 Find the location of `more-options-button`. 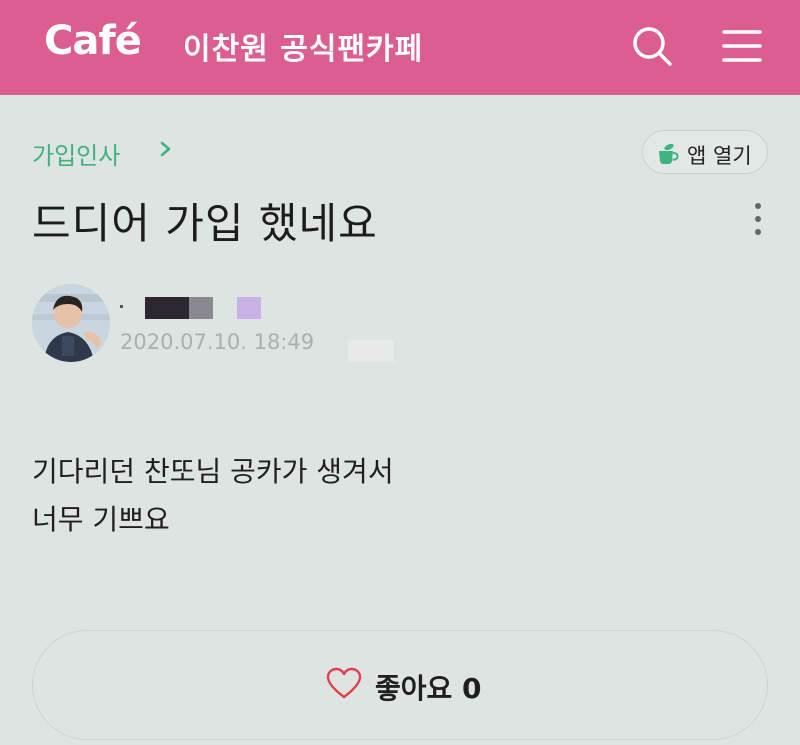

more-options-button is located at coordinates (758, 220).